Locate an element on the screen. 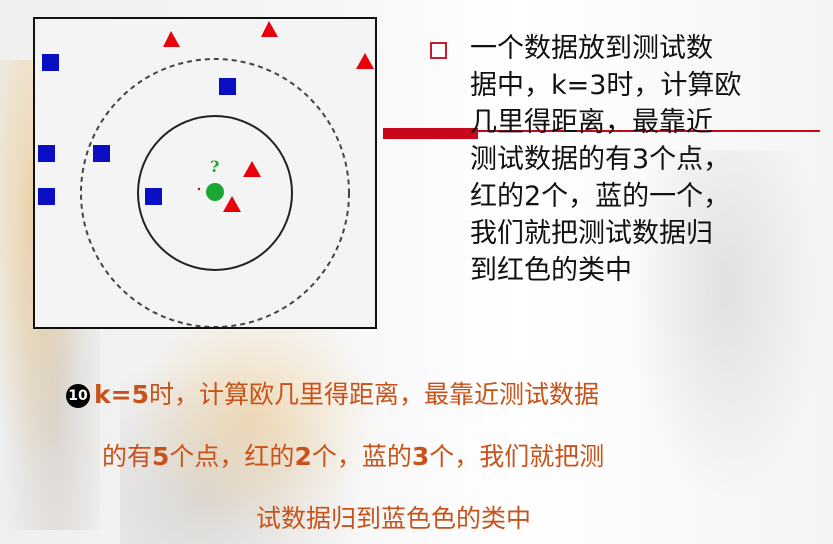 This screenshot has width=833, height=544. green-circle-icon is located at coordinates (215, 192).